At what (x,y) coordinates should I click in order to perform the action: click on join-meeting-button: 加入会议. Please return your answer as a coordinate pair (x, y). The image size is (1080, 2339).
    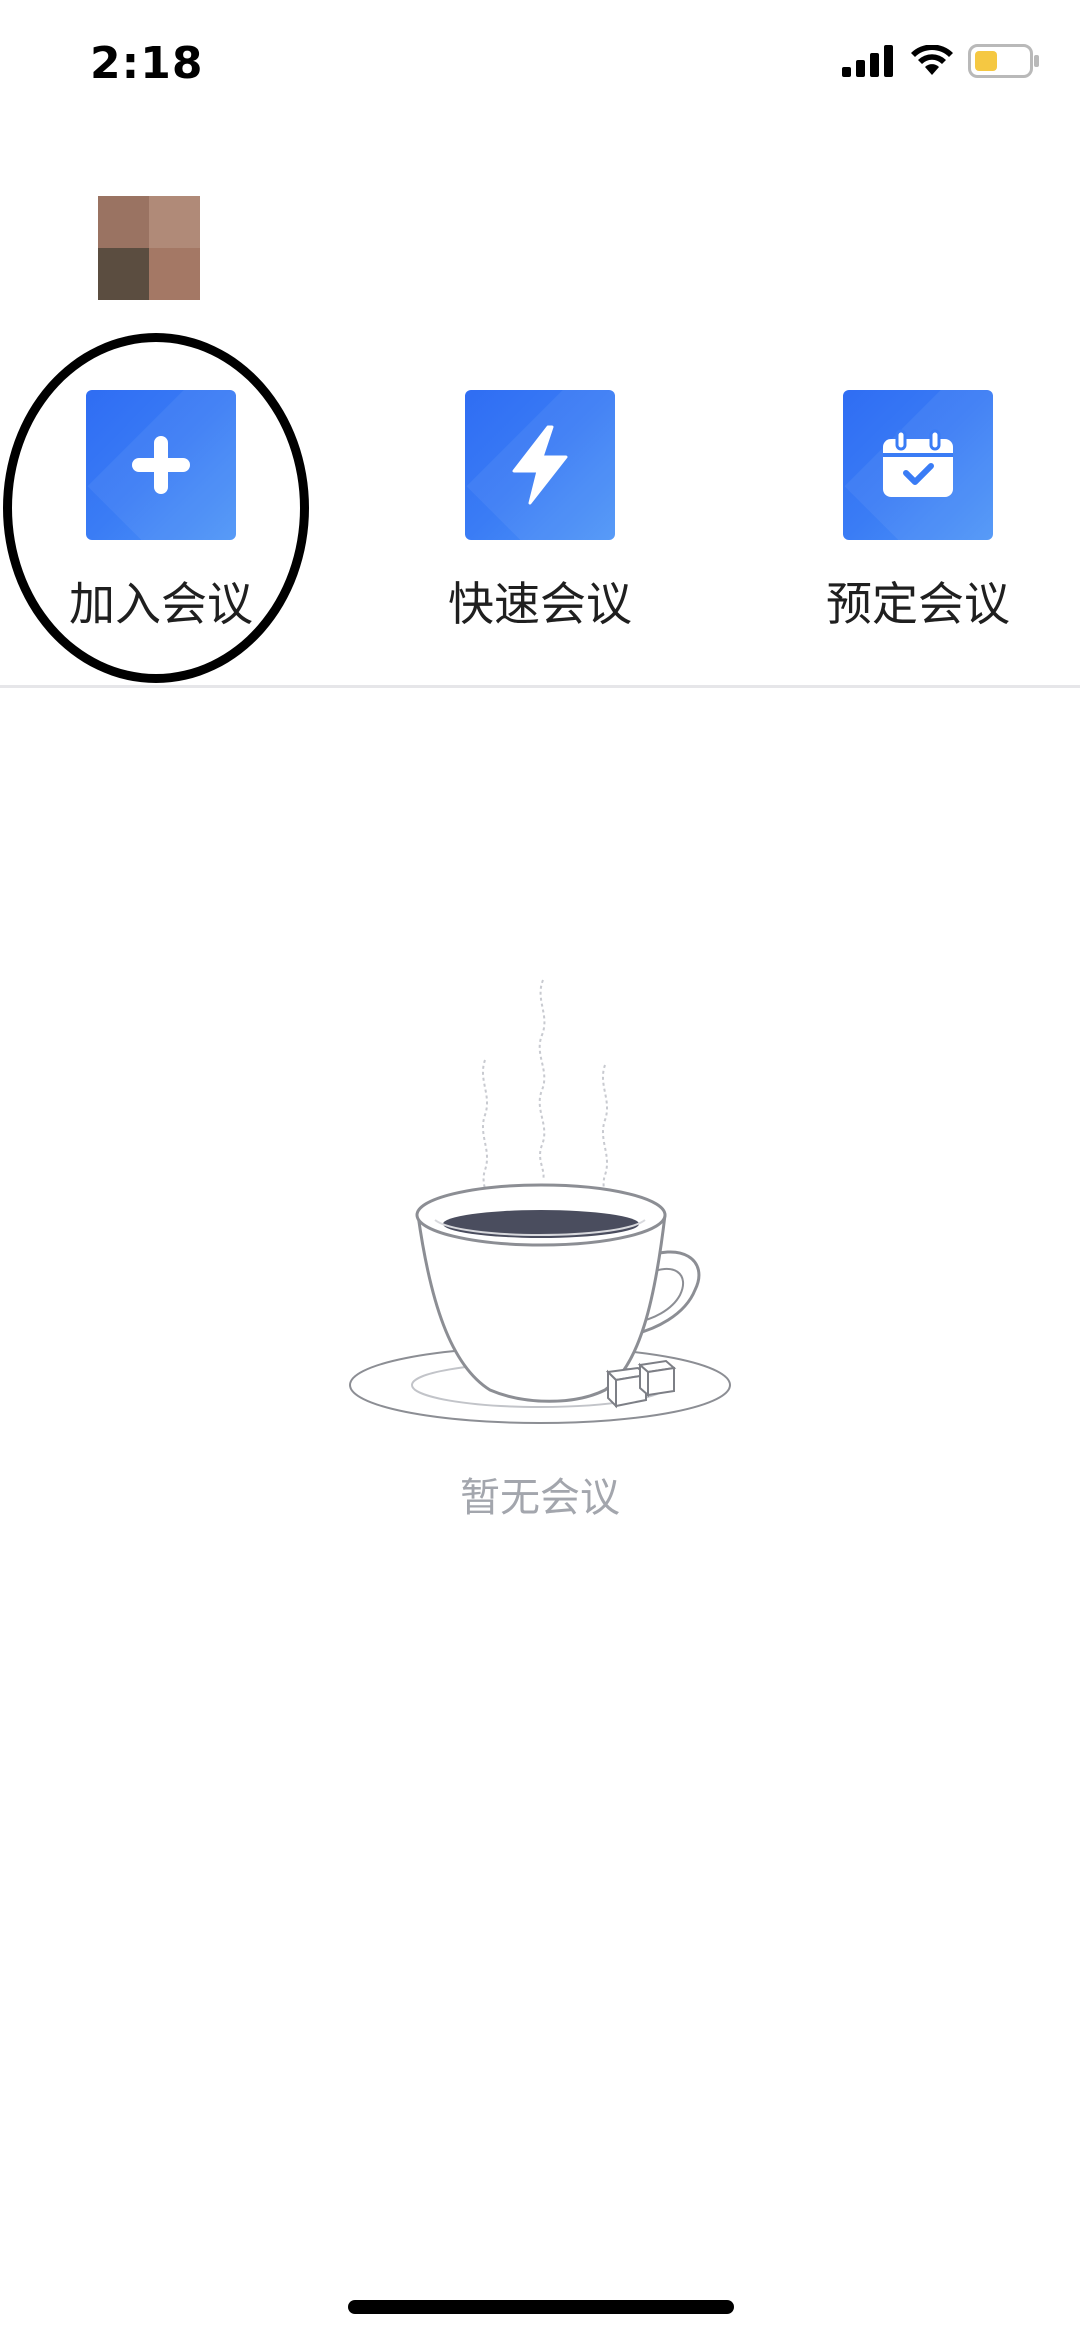
    Looking at the image, I should click on (161, 512).